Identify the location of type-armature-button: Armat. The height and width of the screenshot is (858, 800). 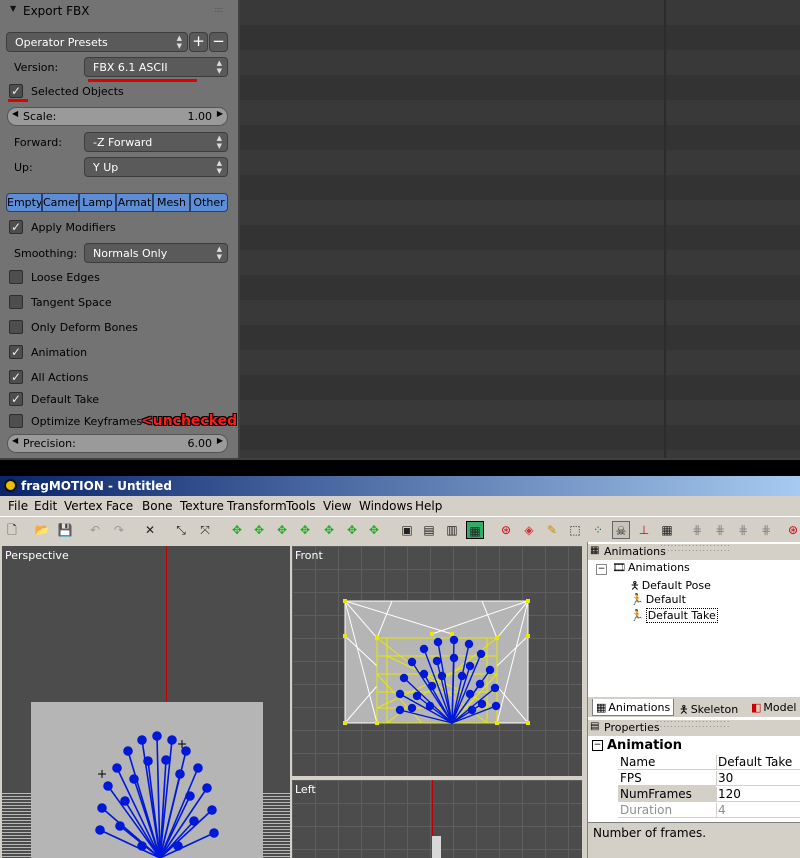
(134, 202).